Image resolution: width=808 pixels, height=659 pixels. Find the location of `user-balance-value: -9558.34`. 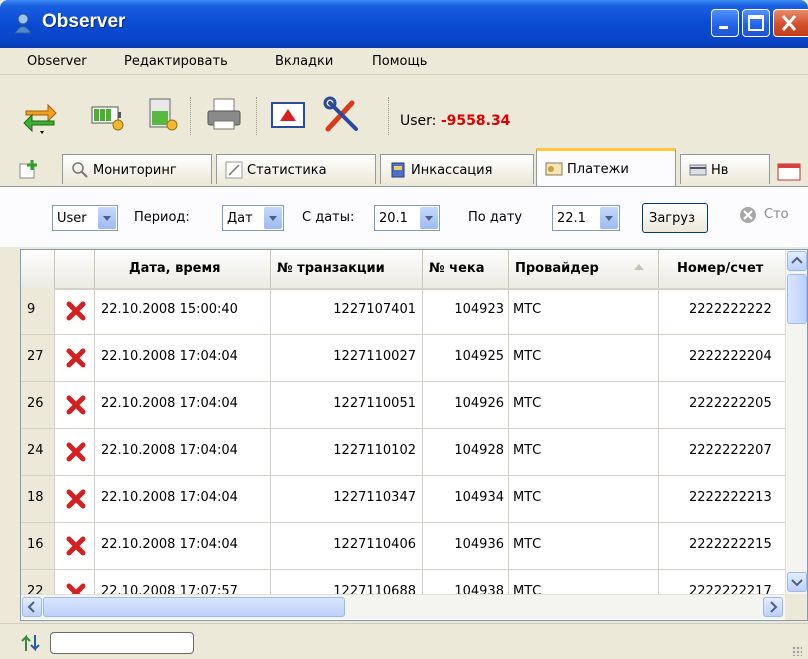

user-balance-value: -9558.34 is located at coordinates (475, 121).